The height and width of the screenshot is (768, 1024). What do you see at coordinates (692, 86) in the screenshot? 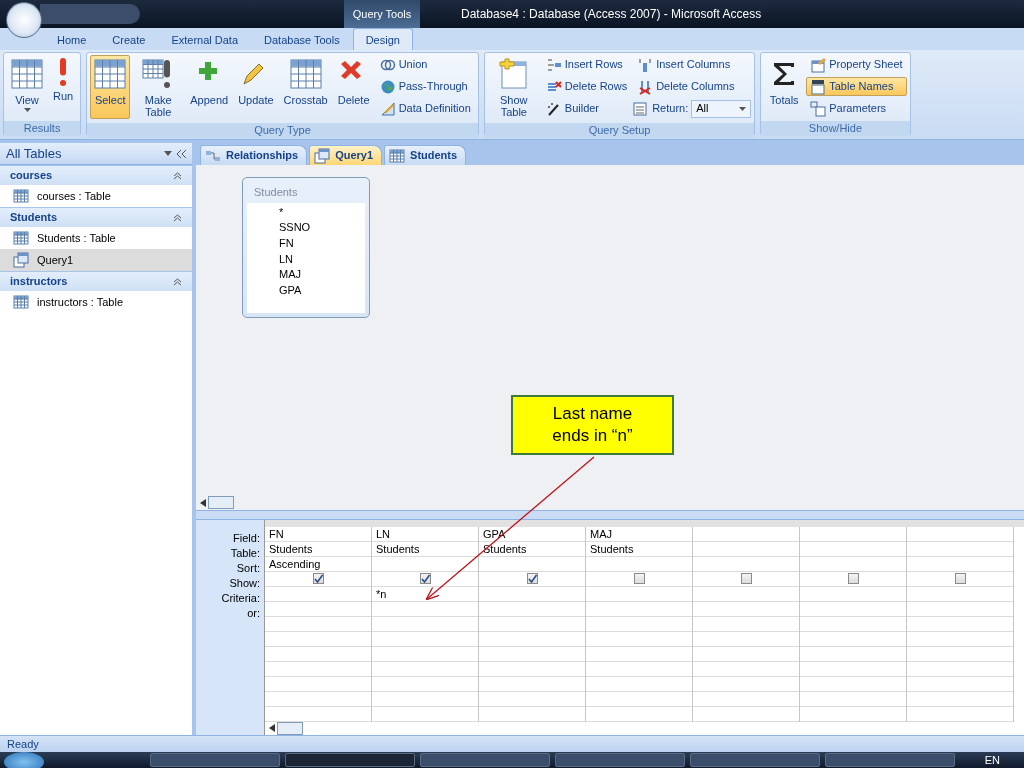
I see `ribbon-button: Delete Columns` at bounding box center [692, 86].